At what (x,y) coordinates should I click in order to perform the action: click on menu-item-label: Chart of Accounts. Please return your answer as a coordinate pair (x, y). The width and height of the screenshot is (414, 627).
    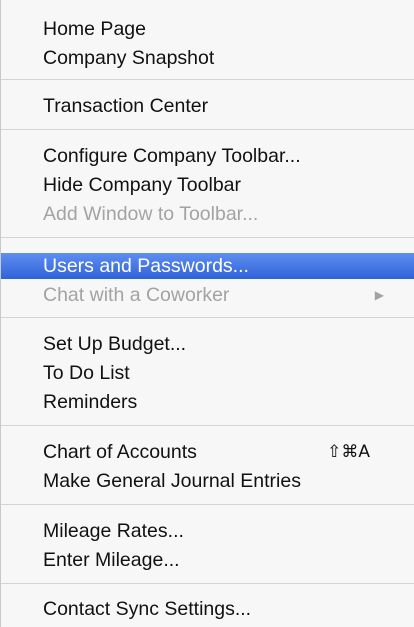
    Looking at the image, I should click on (120, 452).